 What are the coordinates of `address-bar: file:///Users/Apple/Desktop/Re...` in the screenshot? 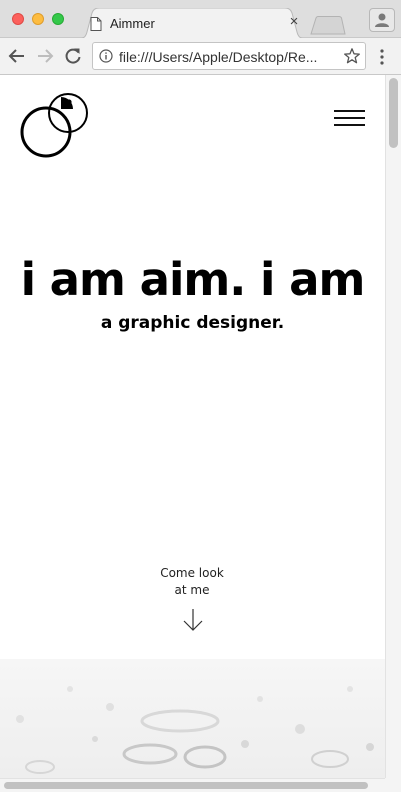 It's located at (229, 56).